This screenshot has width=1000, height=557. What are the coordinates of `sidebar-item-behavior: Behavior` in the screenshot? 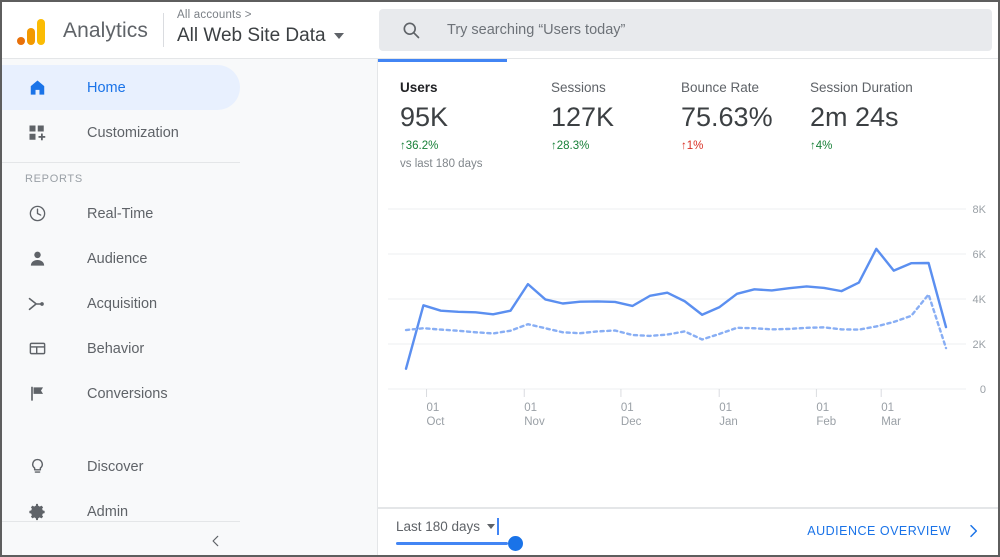 It's located at (121, 348).